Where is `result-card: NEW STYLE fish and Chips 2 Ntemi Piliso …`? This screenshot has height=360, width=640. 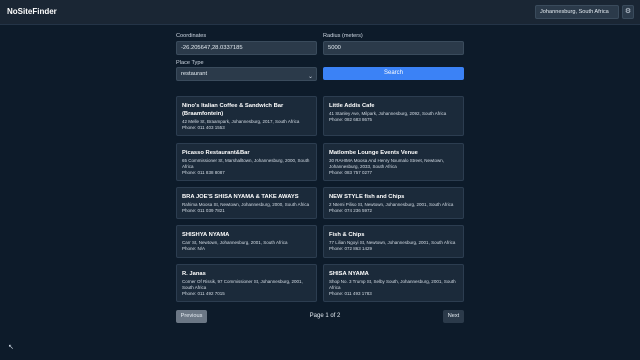
result-card: NEW STYLE fish and Chips 2 Ntemi Piliso … is located at coordinates (393, 203).